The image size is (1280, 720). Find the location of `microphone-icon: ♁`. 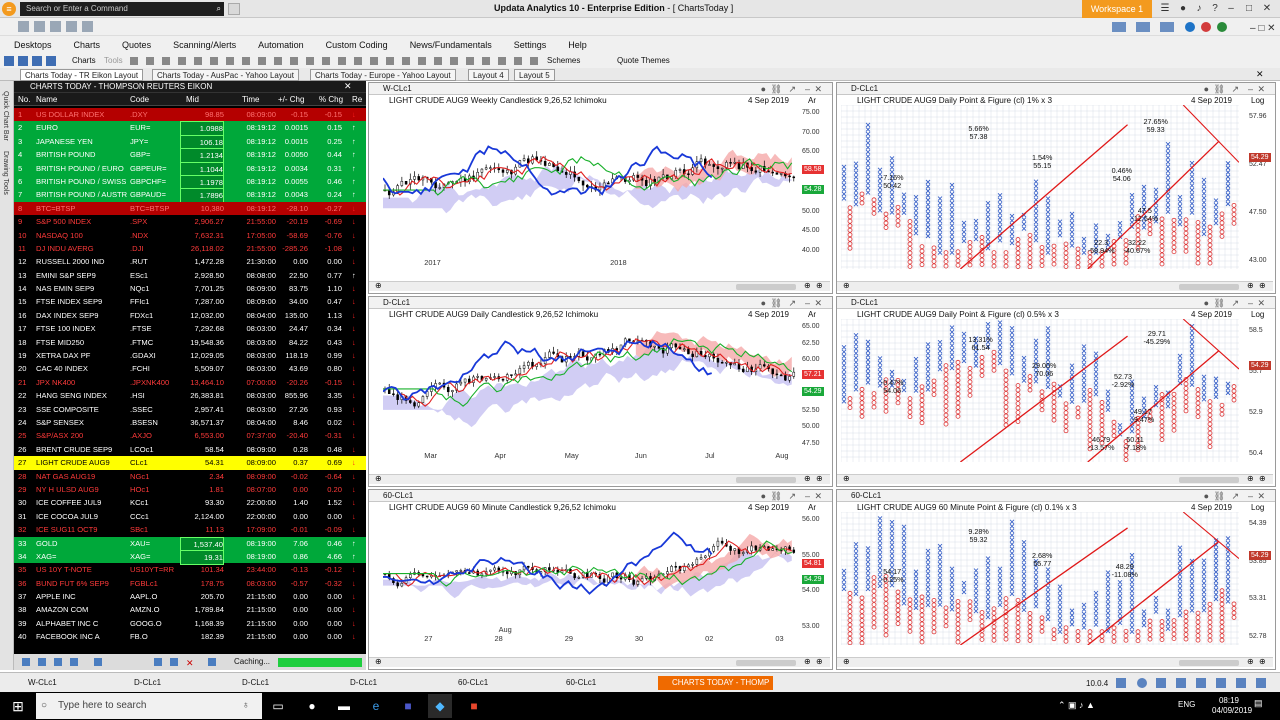

microphone-icon: ♁ is located at coordinates (246, 706).